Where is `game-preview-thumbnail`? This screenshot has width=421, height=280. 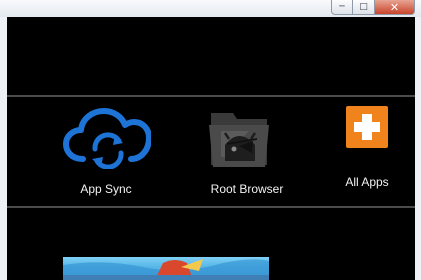 game-preview-thumbnail is located at coordinates (166, 268).